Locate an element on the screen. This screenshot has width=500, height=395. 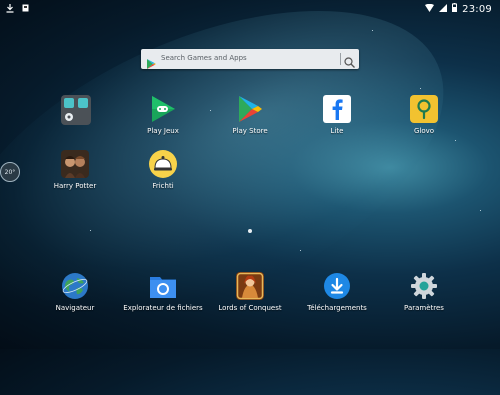
app-frichti: Frichti is located at coordinates (163, 170).